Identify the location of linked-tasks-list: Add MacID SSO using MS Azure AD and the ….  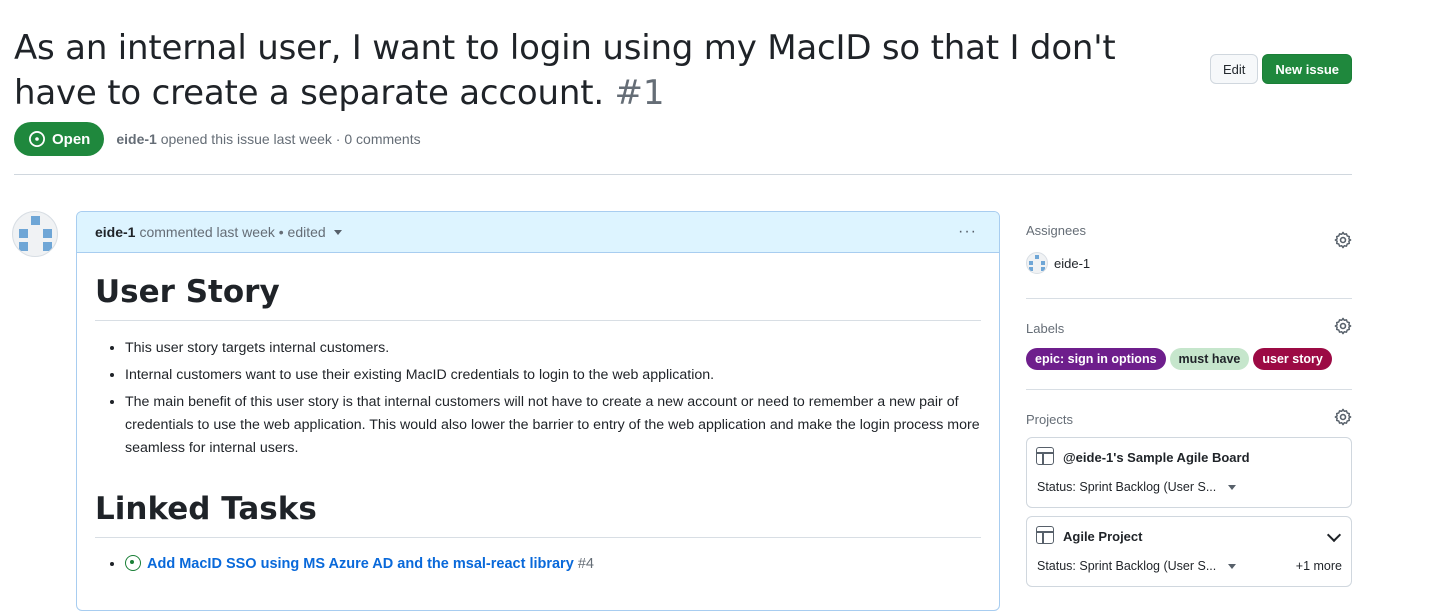
(538, 564).